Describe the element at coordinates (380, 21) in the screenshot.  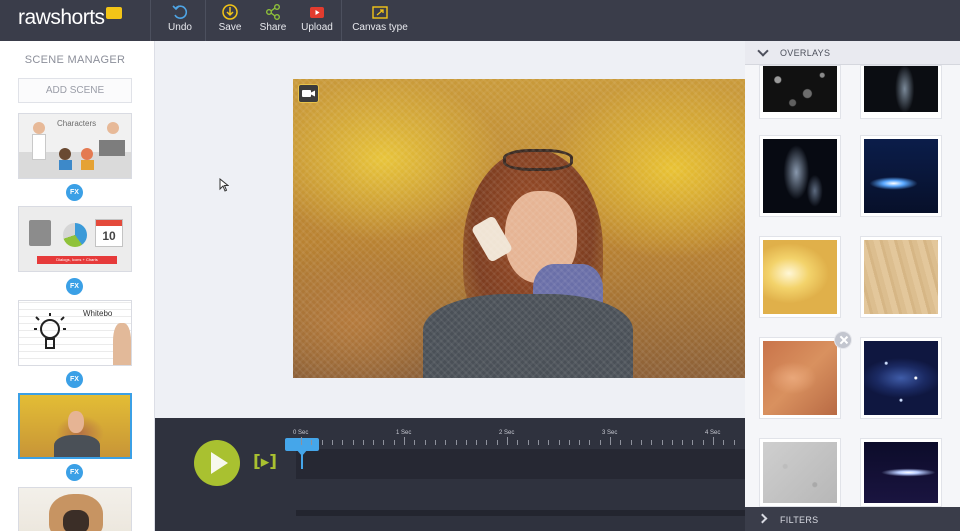
I see `canvas-type-button: Canvas type` at that location.